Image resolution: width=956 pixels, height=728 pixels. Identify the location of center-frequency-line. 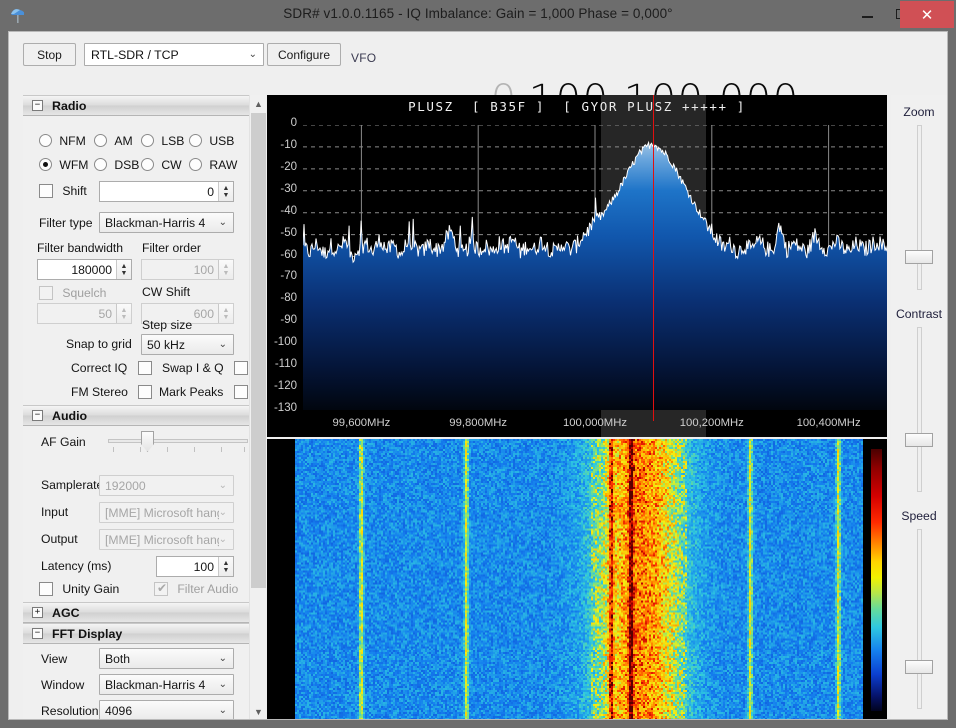
(654, 258).